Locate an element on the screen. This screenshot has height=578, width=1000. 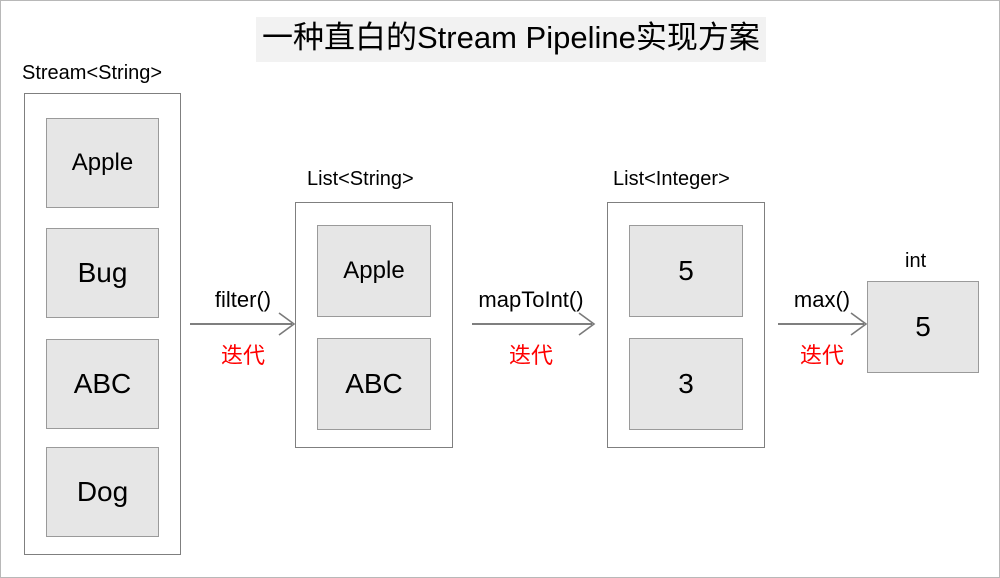
arrow-filter-icon is located at coordinates (243, 324).